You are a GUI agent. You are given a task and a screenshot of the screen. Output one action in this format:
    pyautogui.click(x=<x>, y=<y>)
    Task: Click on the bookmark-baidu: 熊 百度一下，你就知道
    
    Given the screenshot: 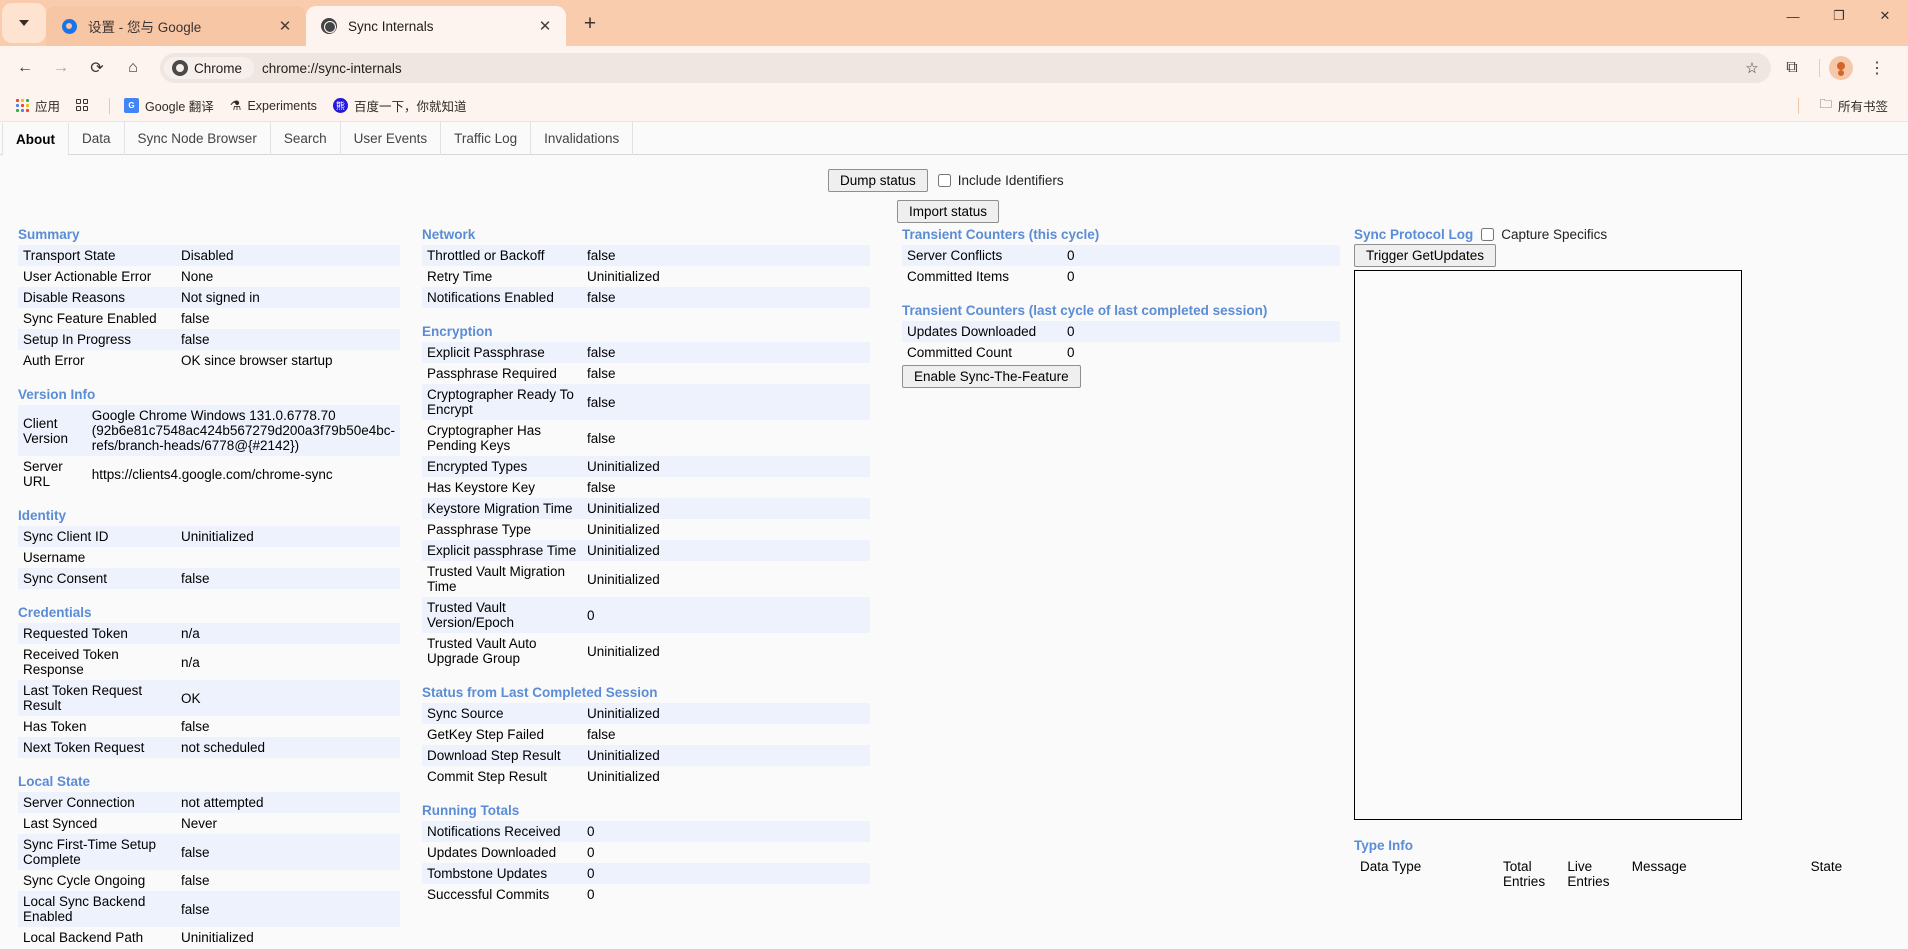 What is the action you would take?
    pyautogui.click(x=400, y=105)
    